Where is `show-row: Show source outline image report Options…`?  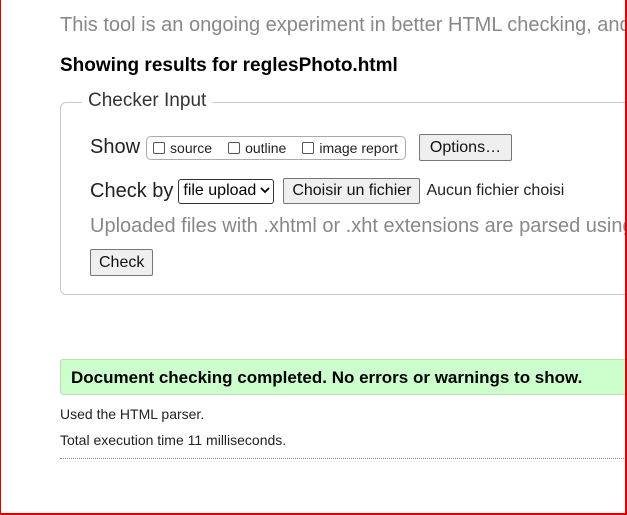
show-row: Show source outline image report Options… is located at coordinates (301, 147).